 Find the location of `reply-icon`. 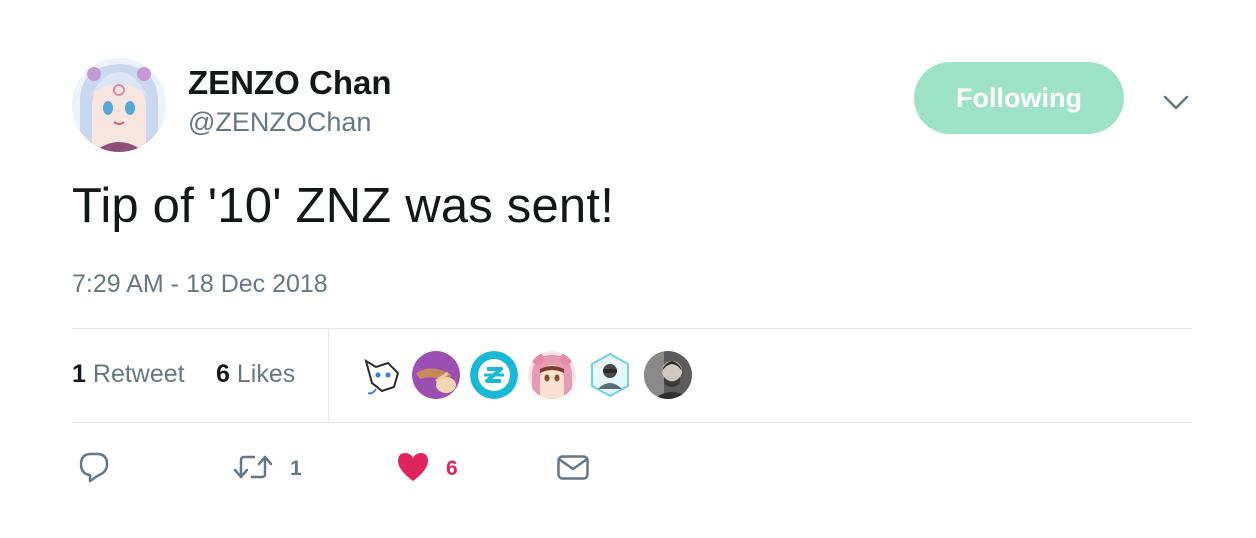

reply-icon is located at coordinates (94, 469).